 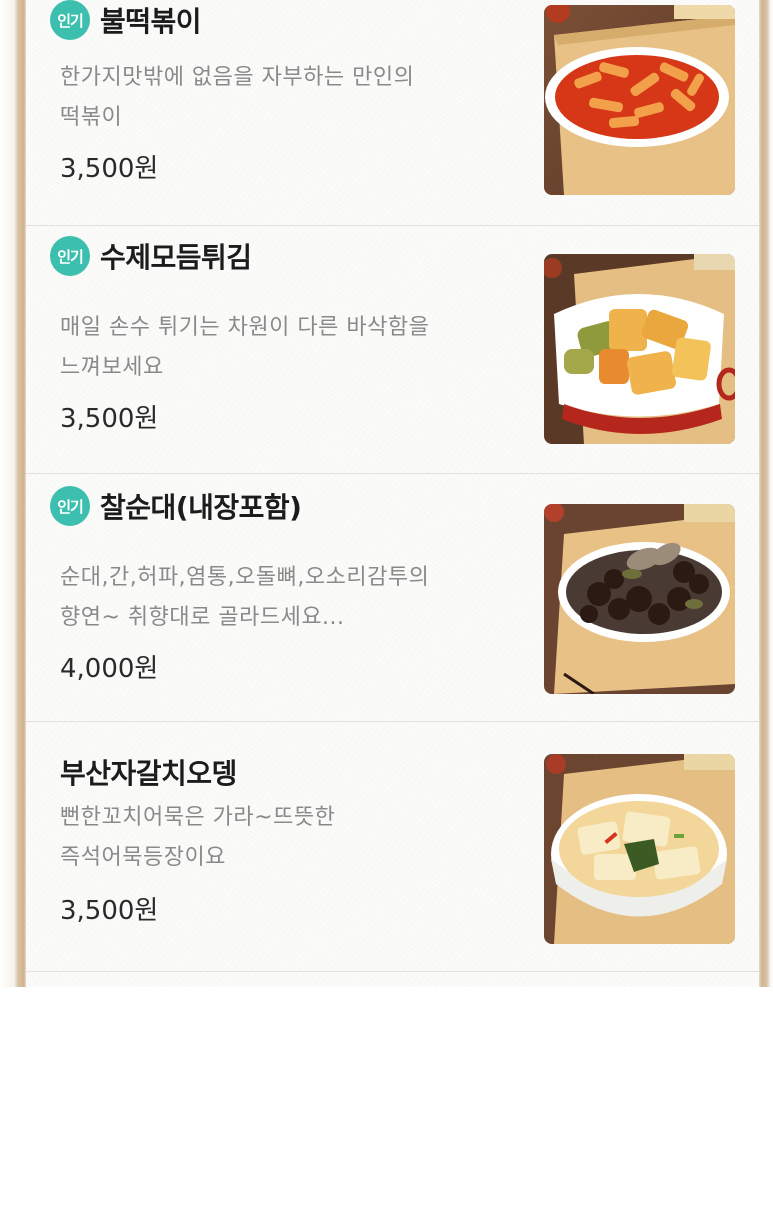 I want to click on menu-item-photo-fishcake, so click(x=639, y=849).